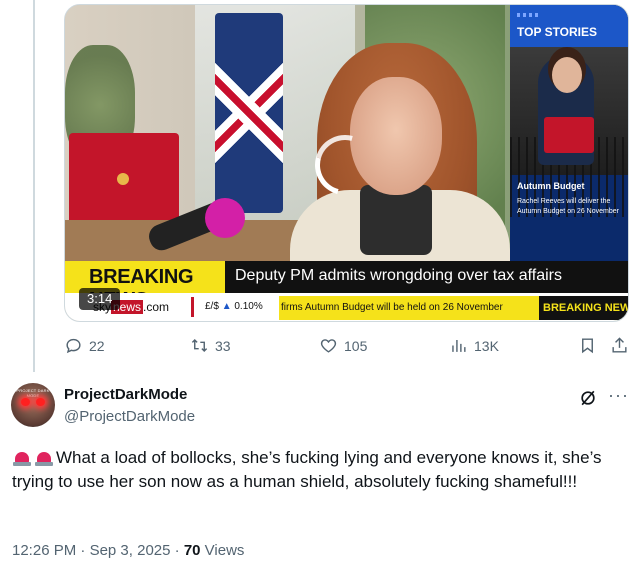 This screenshot has height=571, width=643. Describe the element at coordinates (557, 32) in the screenshot. I see `top-stories-label: TOP STORIES` at that location.